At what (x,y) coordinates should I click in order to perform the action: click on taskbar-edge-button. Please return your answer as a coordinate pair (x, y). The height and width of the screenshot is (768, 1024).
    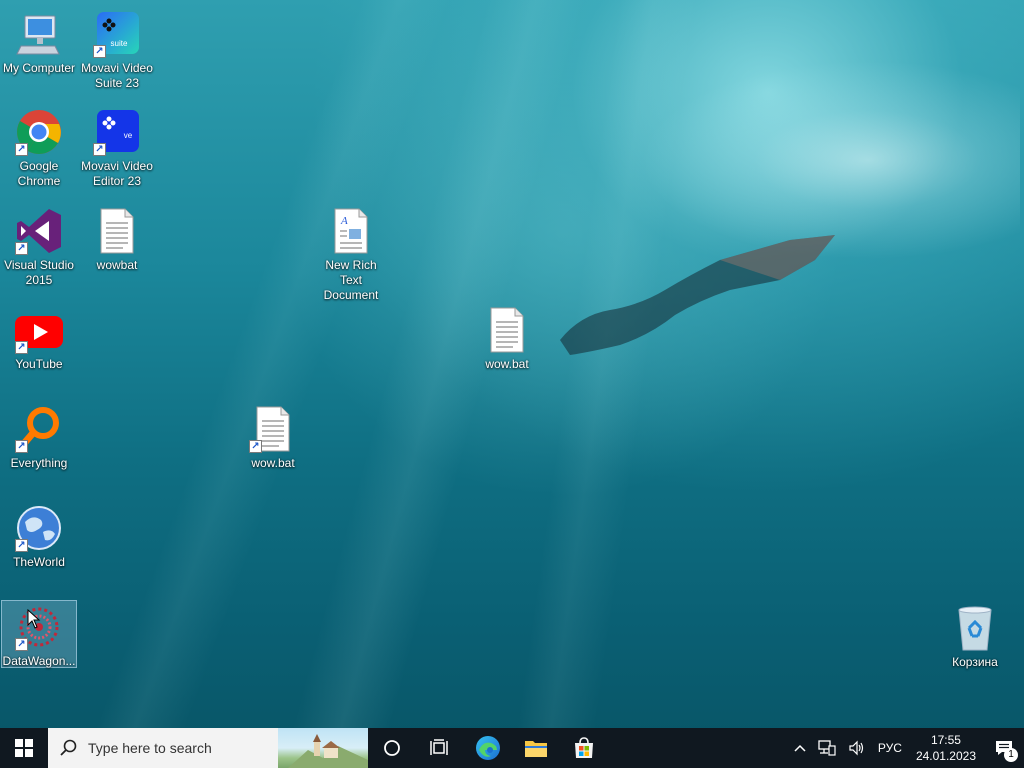
    Looking at the image, I should click on (488, 748).